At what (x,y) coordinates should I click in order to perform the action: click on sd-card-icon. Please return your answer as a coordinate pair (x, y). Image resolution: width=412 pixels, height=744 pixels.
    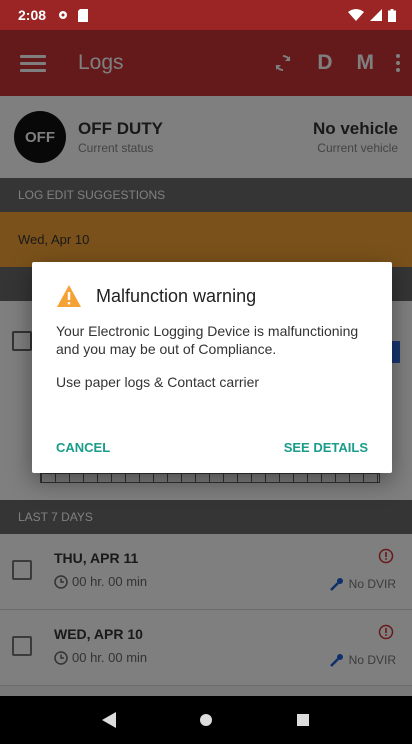
    Looking at the image, I should click on (83, 15).